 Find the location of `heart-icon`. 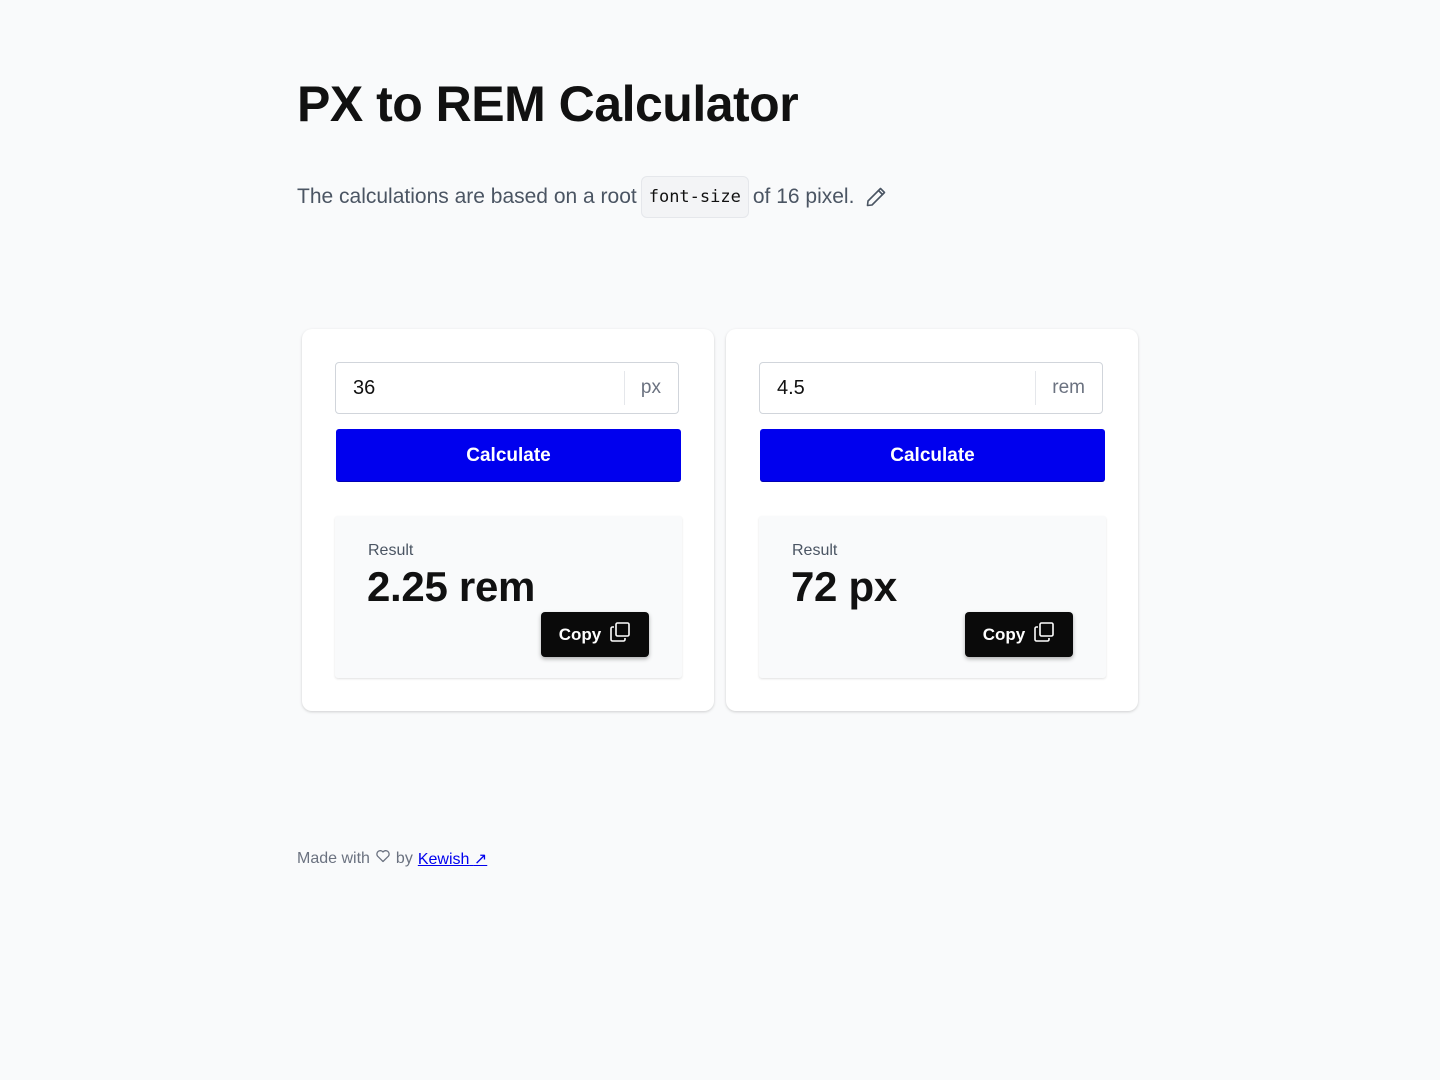

heart-icon is located at coordinates (383, 858).